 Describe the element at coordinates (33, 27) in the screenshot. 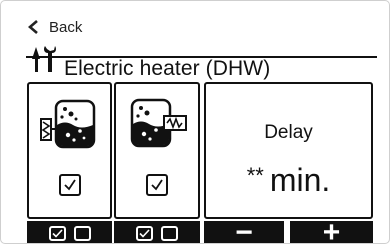

I see `chevron-left-icon` at that location.